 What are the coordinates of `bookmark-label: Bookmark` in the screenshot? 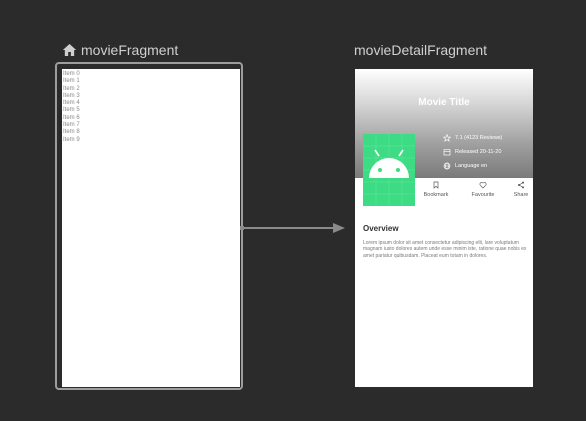 It's located at (436, 195).